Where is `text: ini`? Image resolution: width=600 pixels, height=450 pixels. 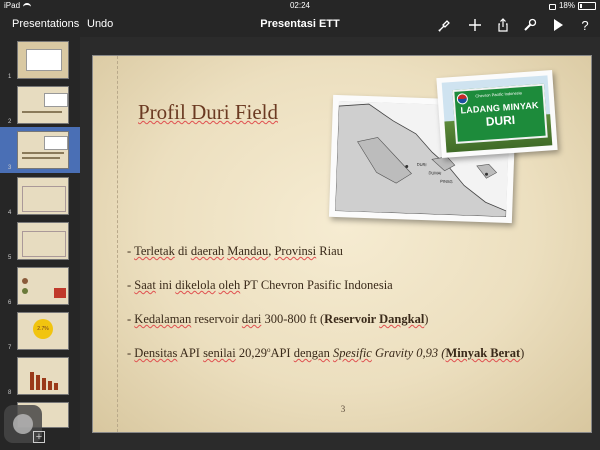 text: ini is located at coordinates (165, 285).